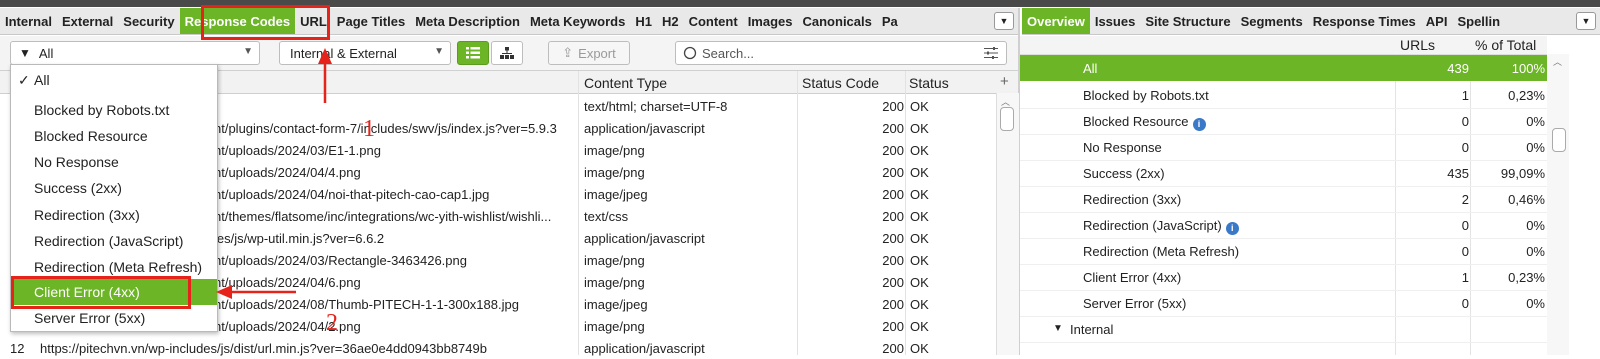  I want to click on col-header-status: Status, so click(929, 83).